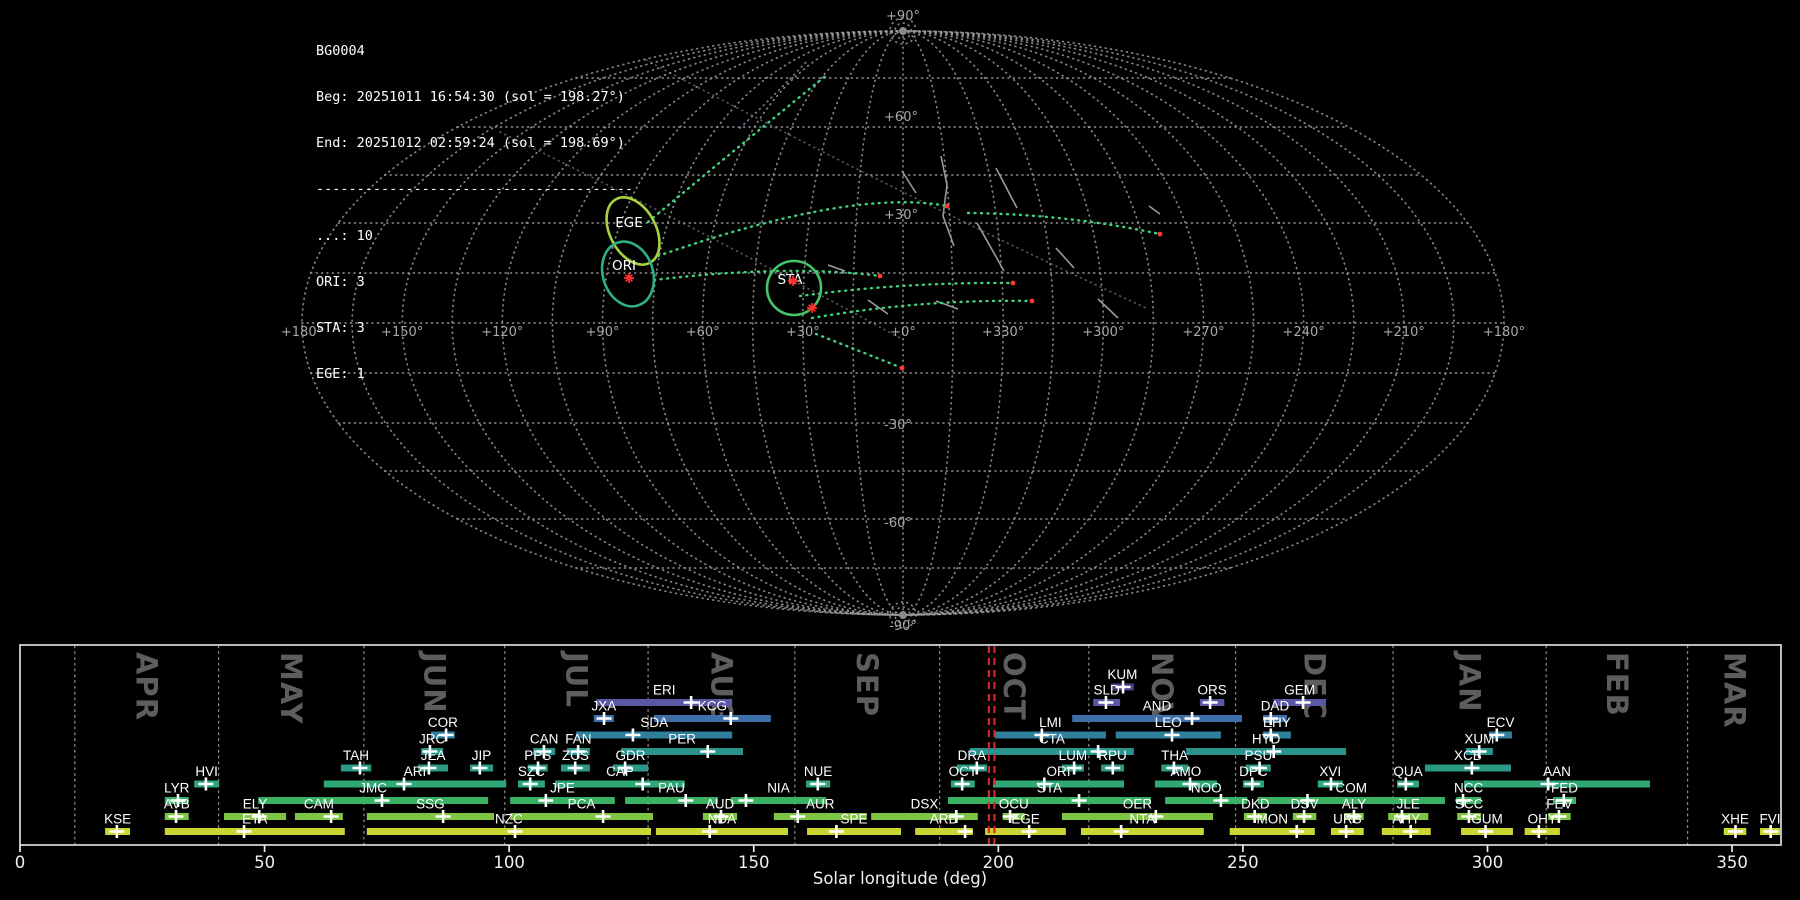 This screenshot has width=1800, height=900. What do you see at coordinates (1617, 684) in the screenshot?
I see `month-label-feb: FEB` at bounding box center [1617, 684].